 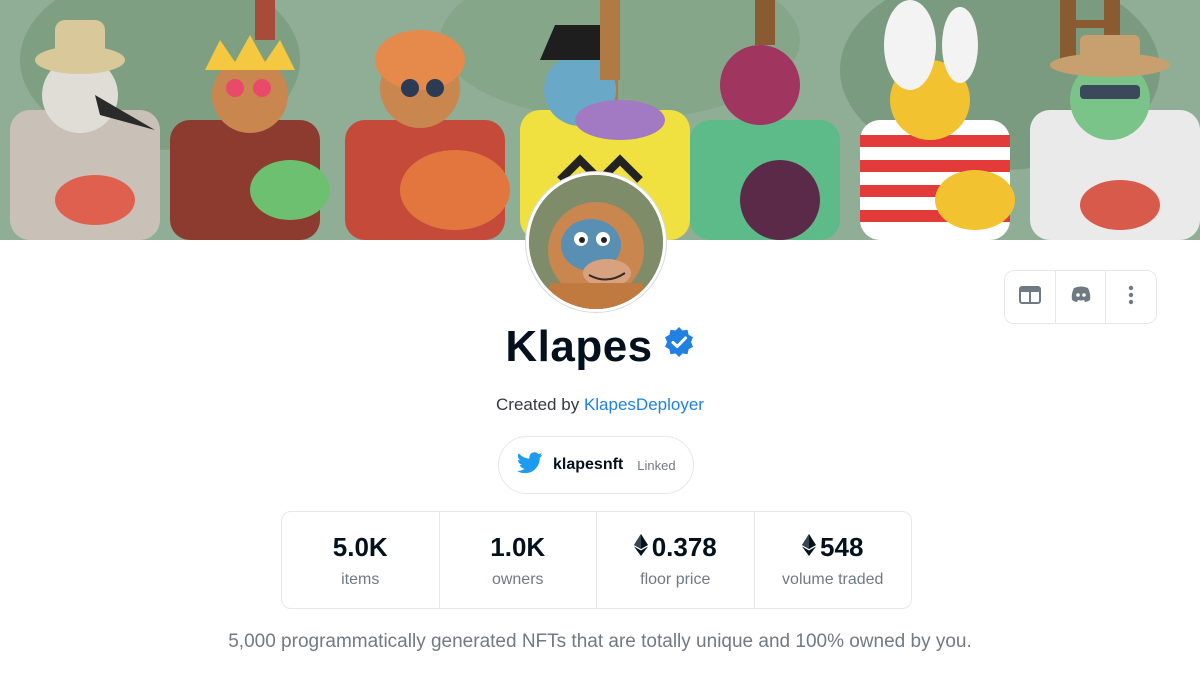 I want to click on stat-value: 1.0K, so click(x=518, y=546).